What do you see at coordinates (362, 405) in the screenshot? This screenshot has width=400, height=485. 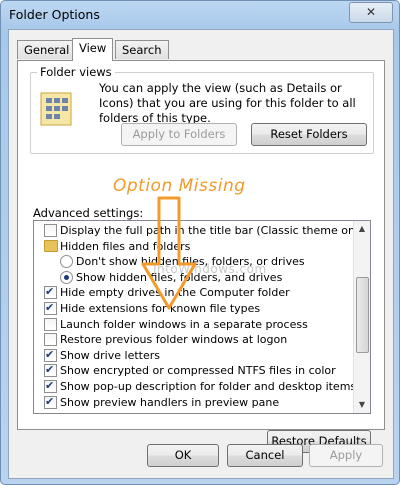 I see `scroll-down-arrow: ▼` at bounding box center [362, 405].